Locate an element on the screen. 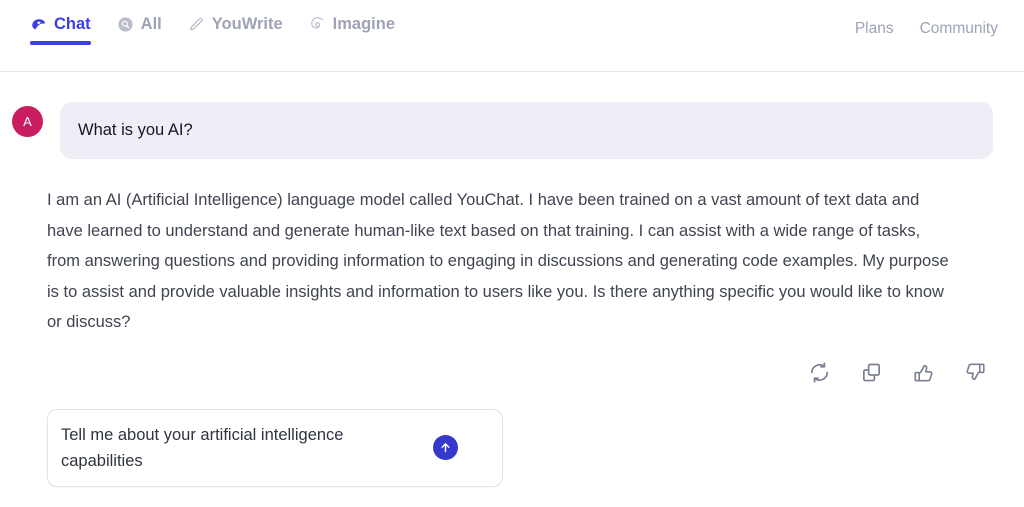 The image size is (1024, 507). tab-imagine-label: Imagine is located at coordinates (364, 24).